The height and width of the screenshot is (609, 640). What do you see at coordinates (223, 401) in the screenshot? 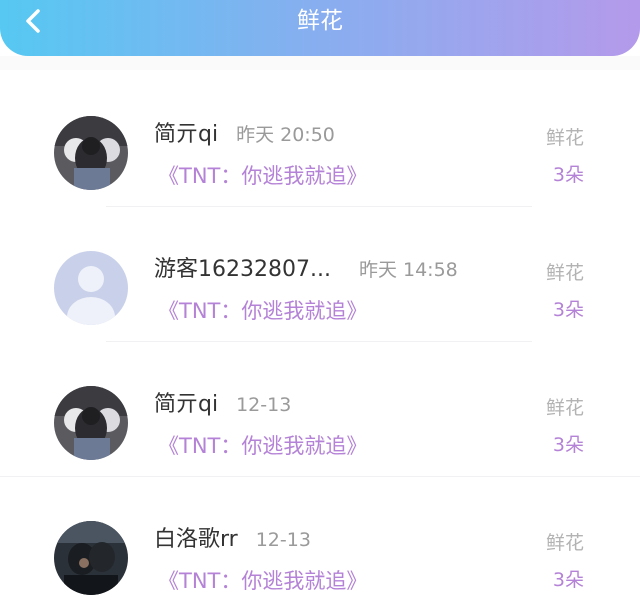
I see `name-line: 简亓qi 12-13` at bounding box center [223, 401].